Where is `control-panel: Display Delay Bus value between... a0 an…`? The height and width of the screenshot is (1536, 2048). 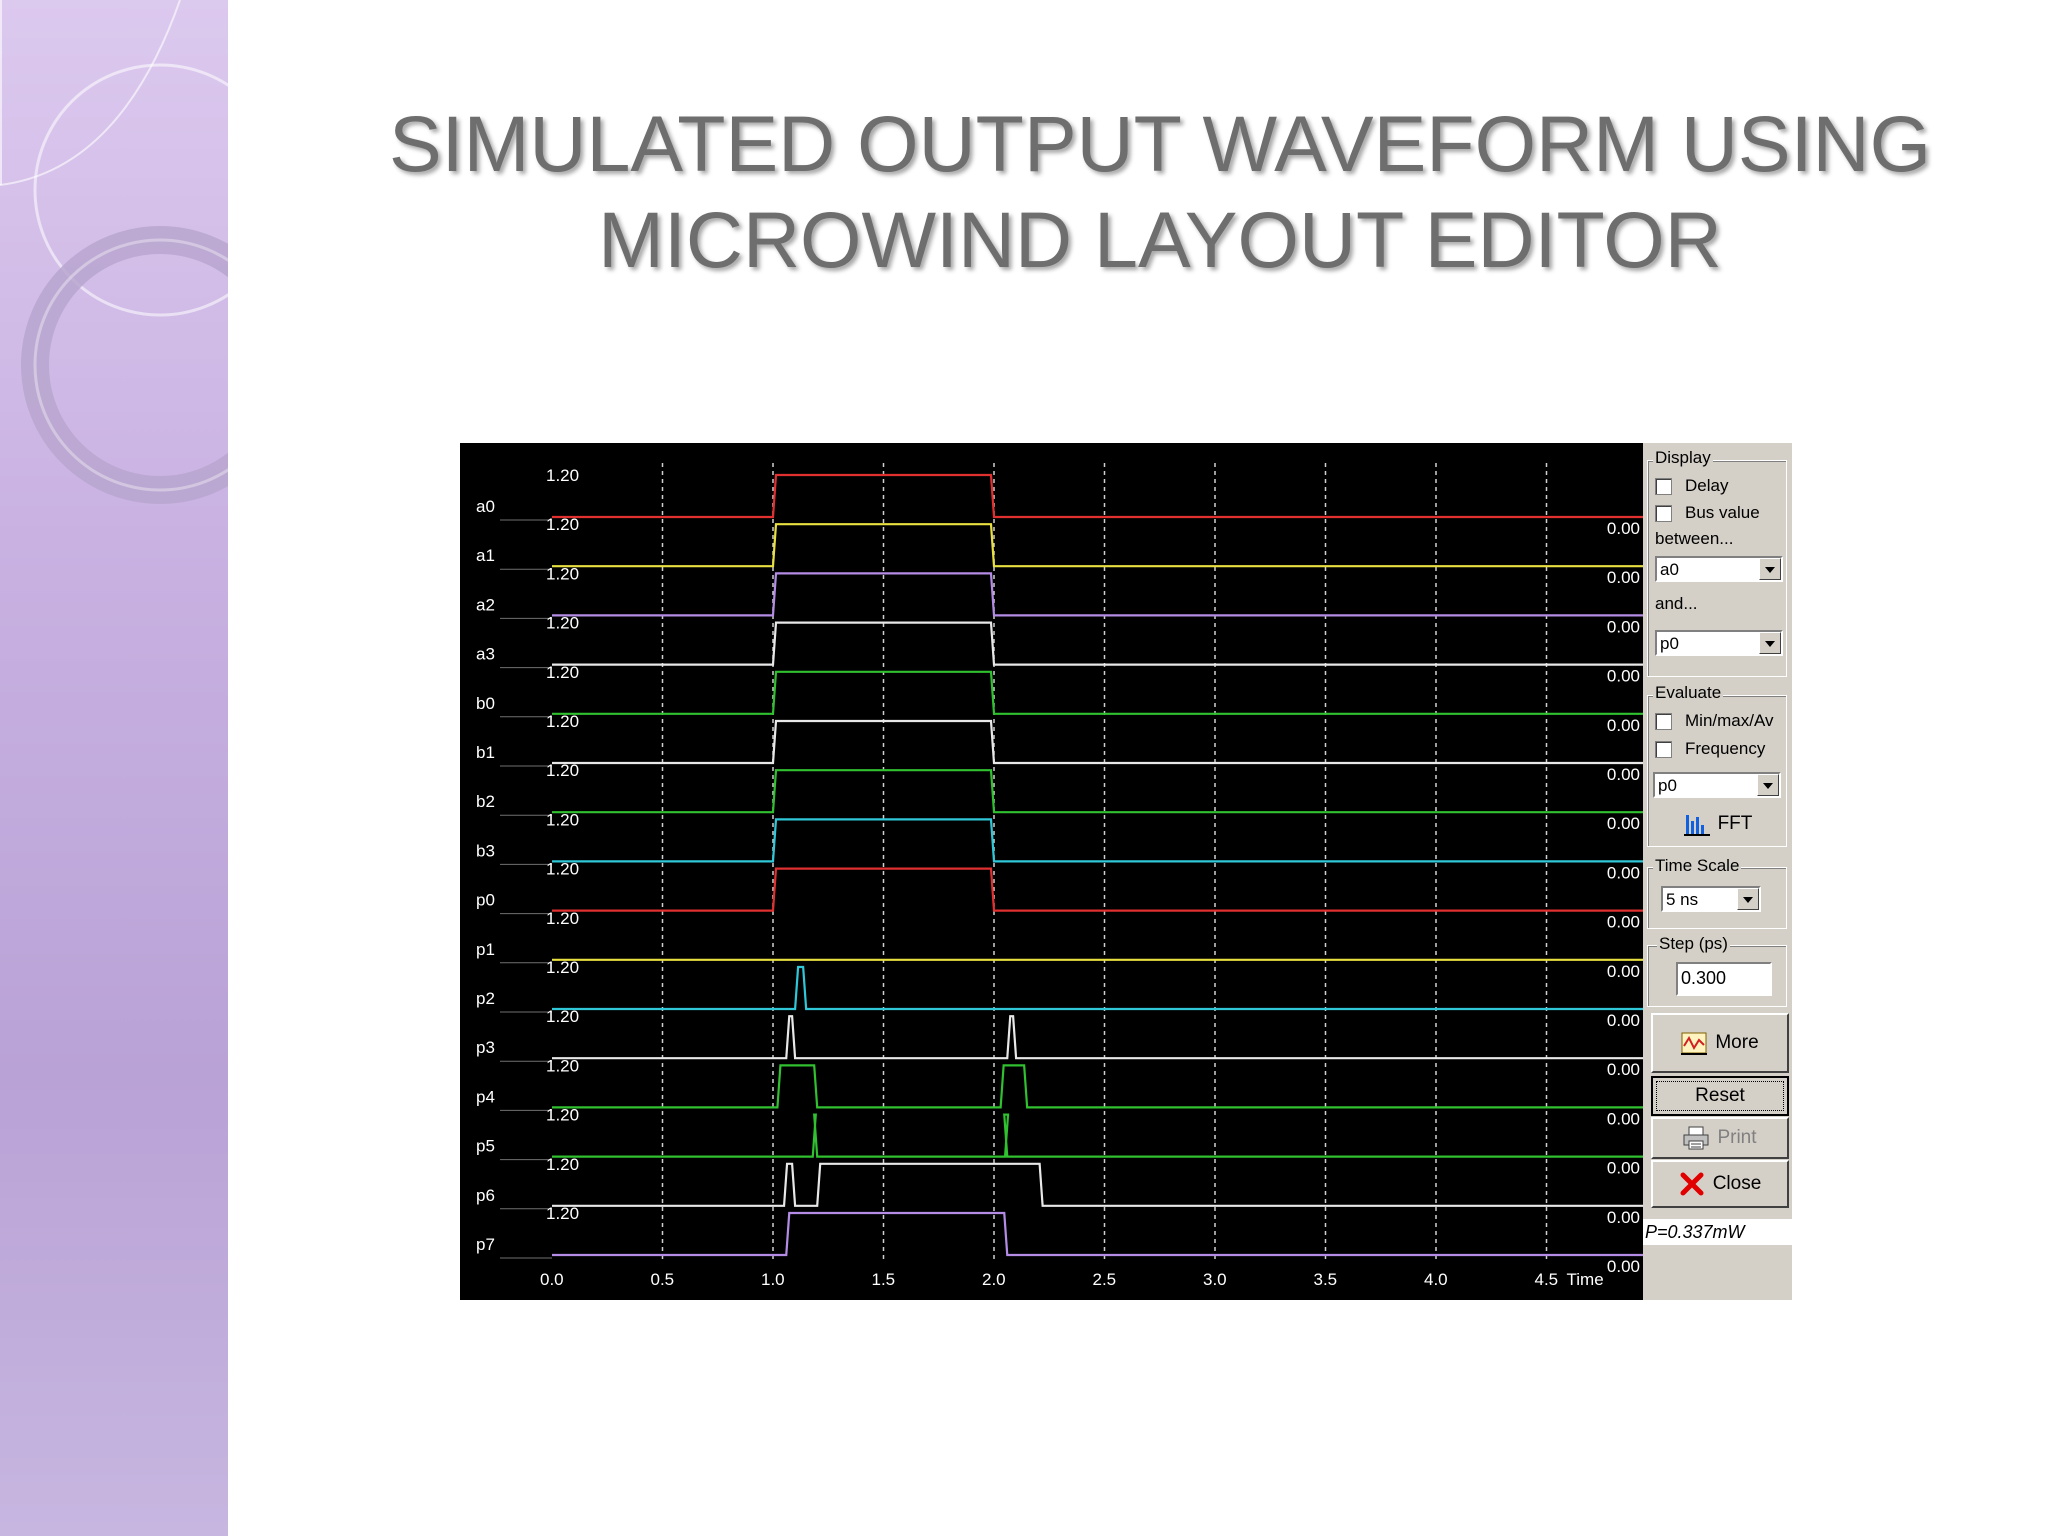
control-panel: Display Delay Bus value between... a0 an… is located at coordinates (1717, 871).